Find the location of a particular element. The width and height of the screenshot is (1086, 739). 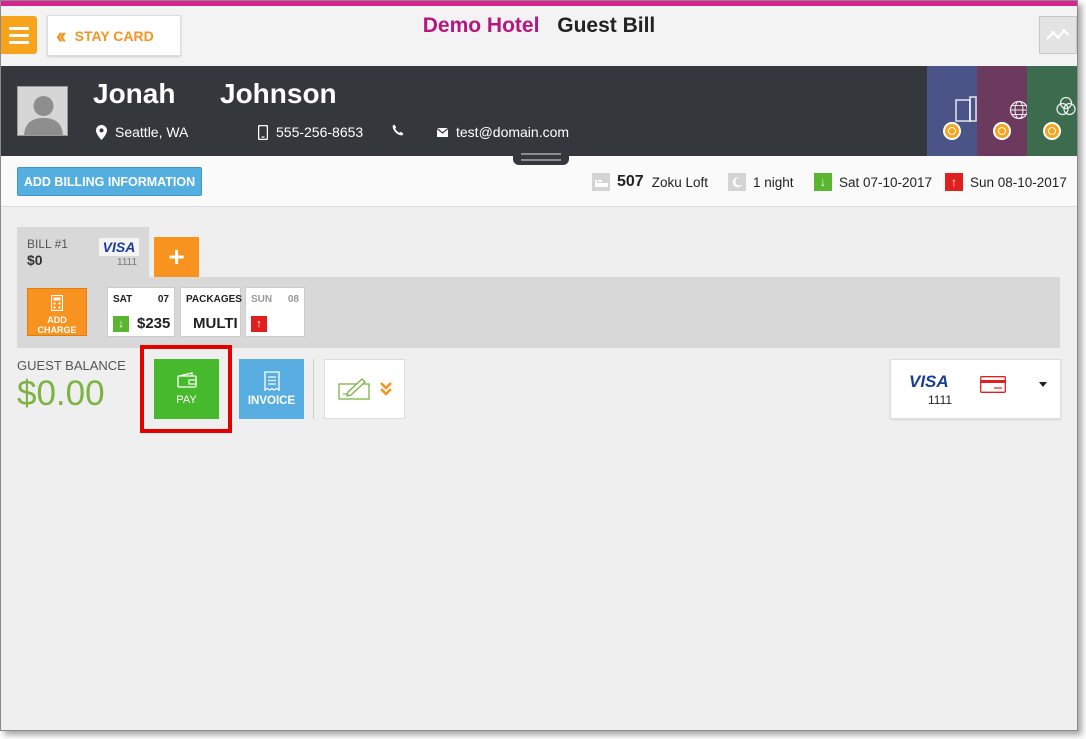

top-bar: ‹‹ STAY CARD Demo Hotel Guest Bill is located at coordinates (539, 36).